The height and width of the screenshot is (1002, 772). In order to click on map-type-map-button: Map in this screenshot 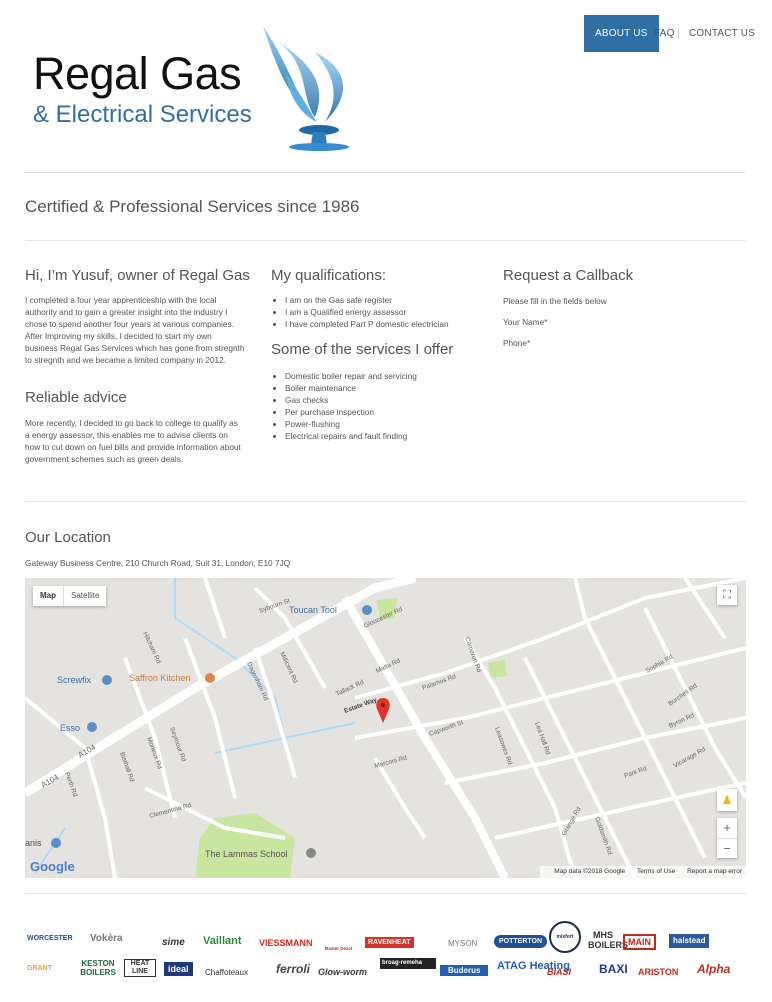, I will do `click(48, 596)`.